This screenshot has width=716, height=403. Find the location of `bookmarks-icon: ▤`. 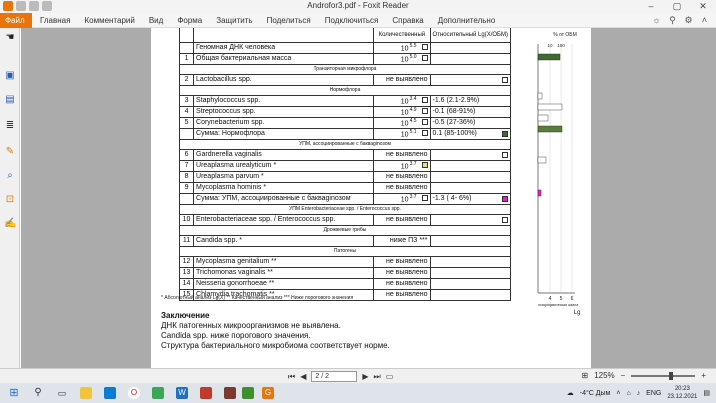

bookmarks-icon: ▤ is located at coordinates (10, 100).